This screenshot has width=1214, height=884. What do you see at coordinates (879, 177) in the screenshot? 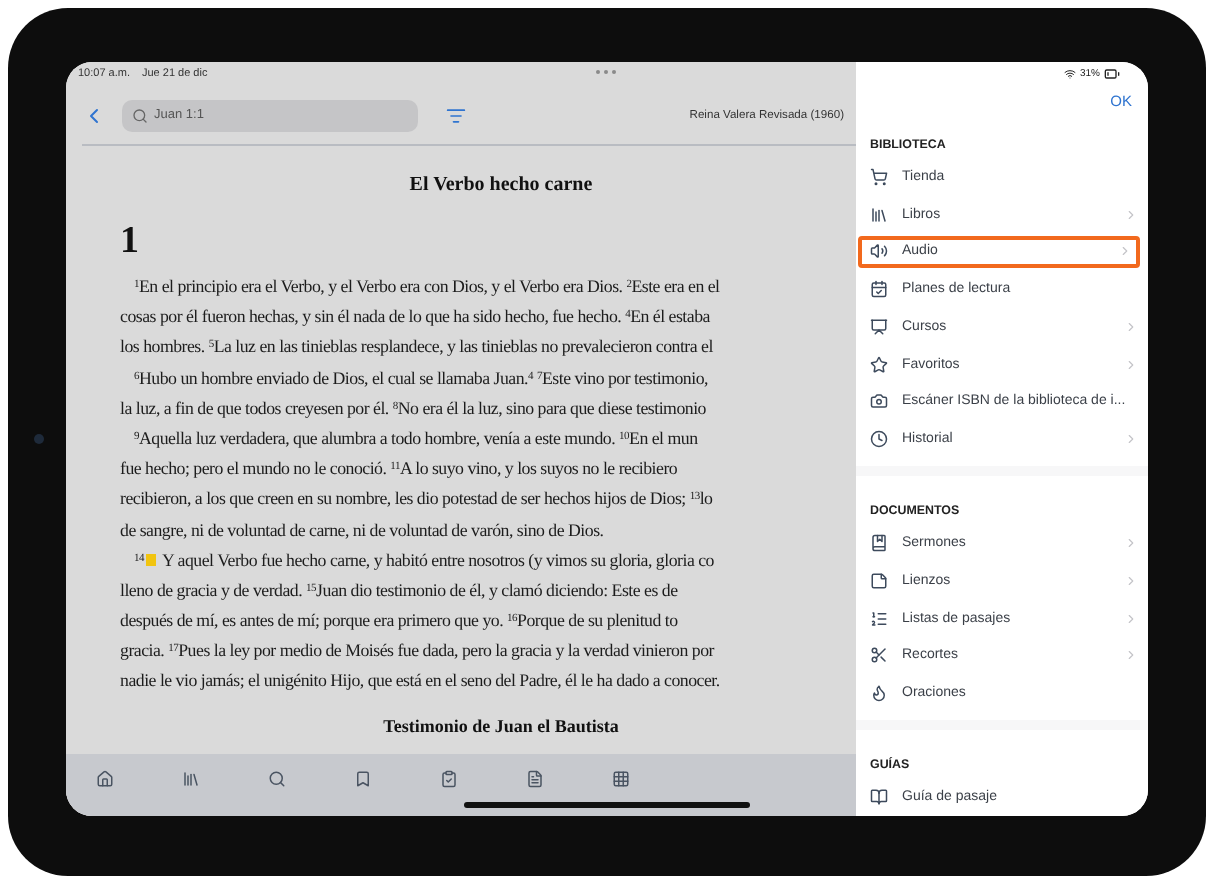
I see `cart-icon` at bounding box center [879, 177].